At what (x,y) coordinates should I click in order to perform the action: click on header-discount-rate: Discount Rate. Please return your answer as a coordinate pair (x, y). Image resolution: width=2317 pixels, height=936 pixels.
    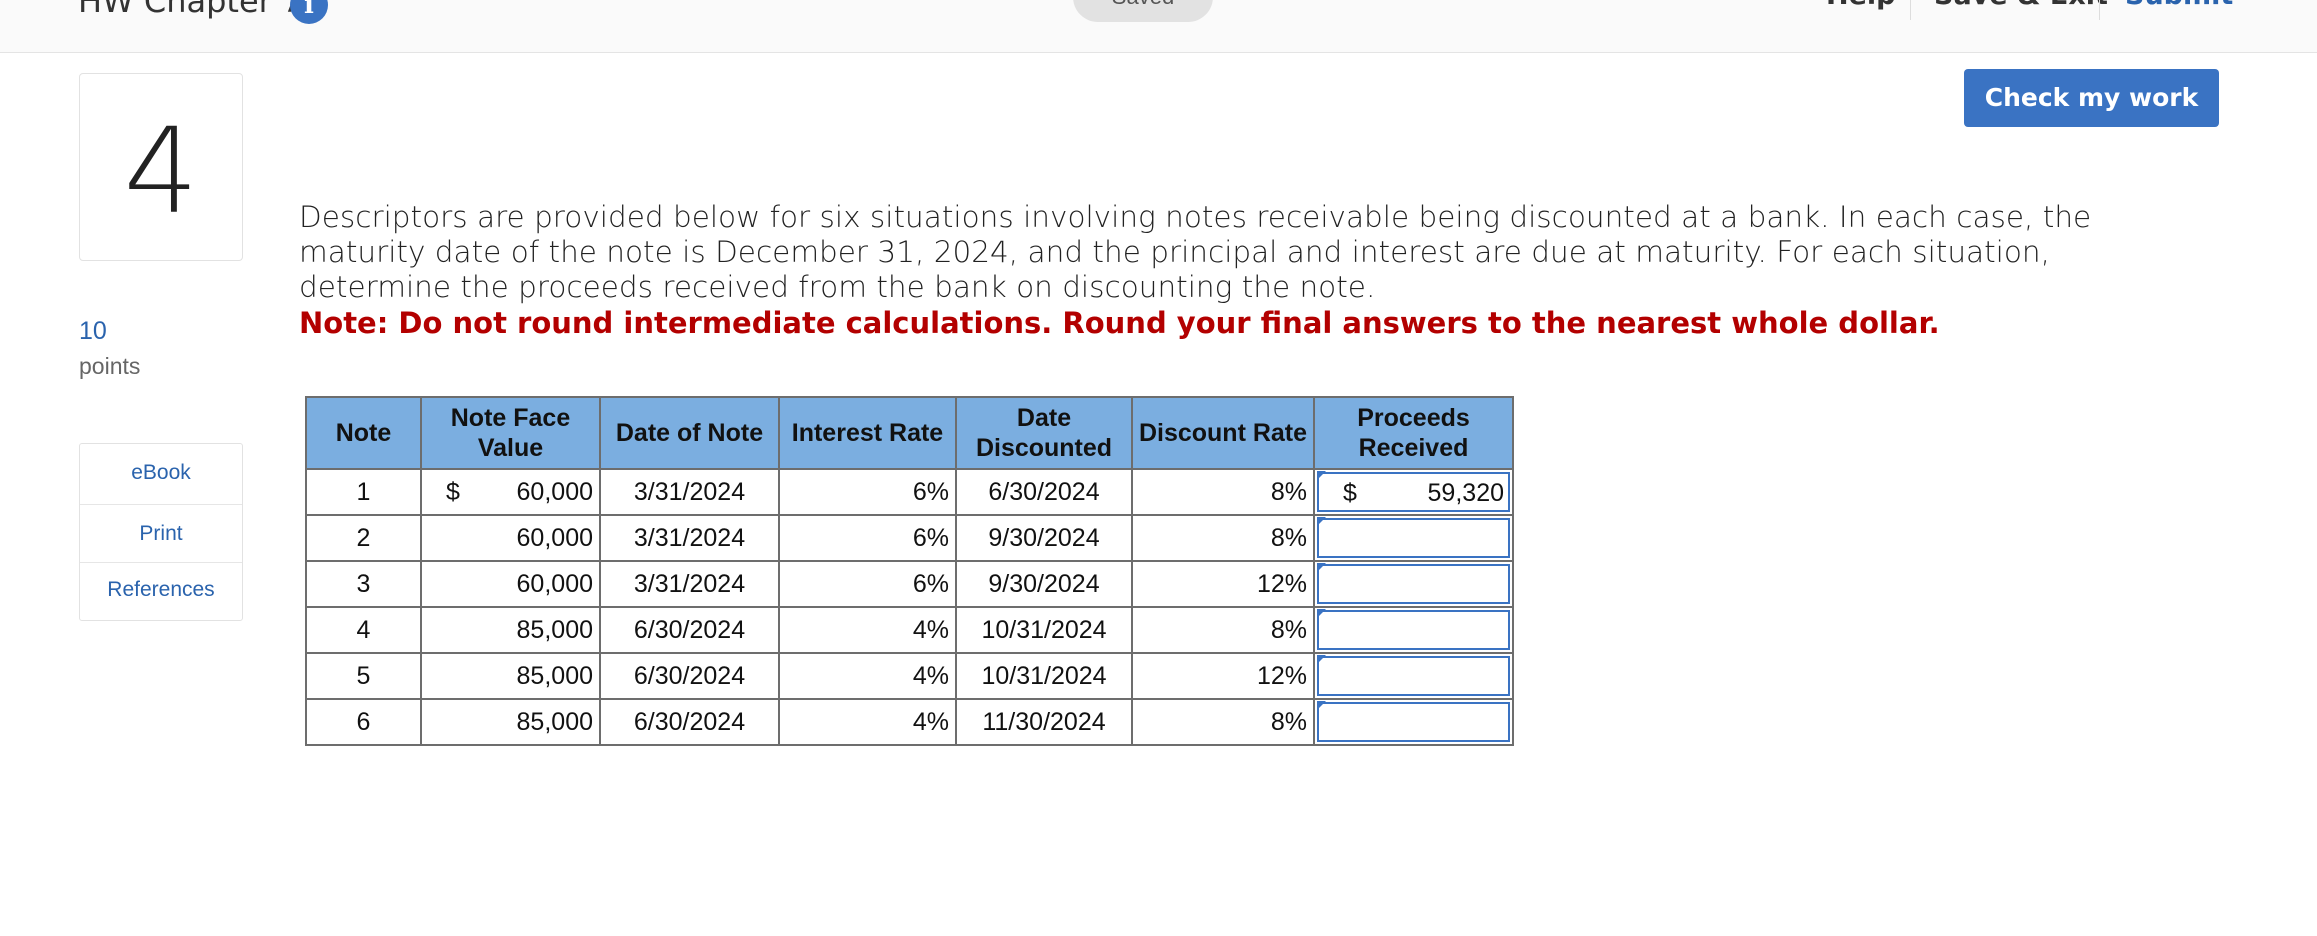
    Looking at the image, I should click on (1223, 433).